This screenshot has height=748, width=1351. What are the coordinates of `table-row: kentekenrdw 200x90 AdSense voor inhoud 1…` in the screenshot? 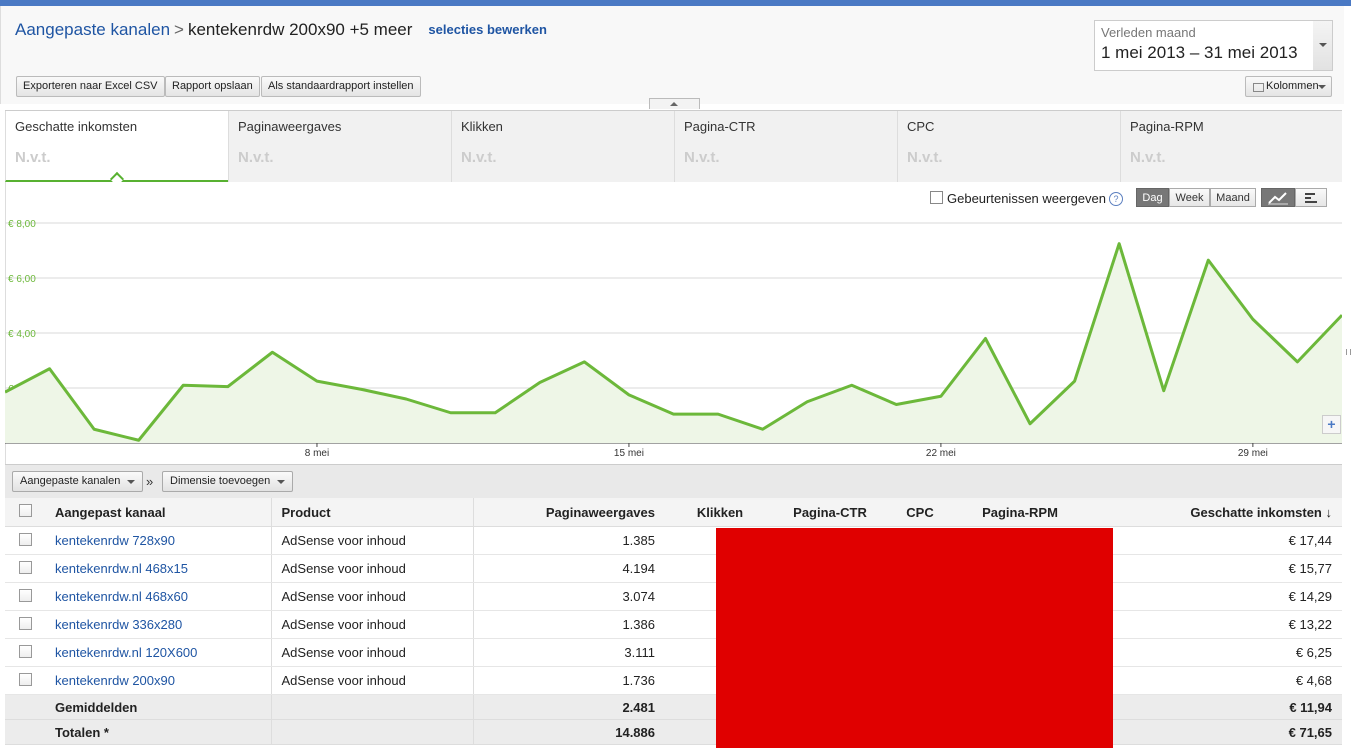 It's located at (673, 680).